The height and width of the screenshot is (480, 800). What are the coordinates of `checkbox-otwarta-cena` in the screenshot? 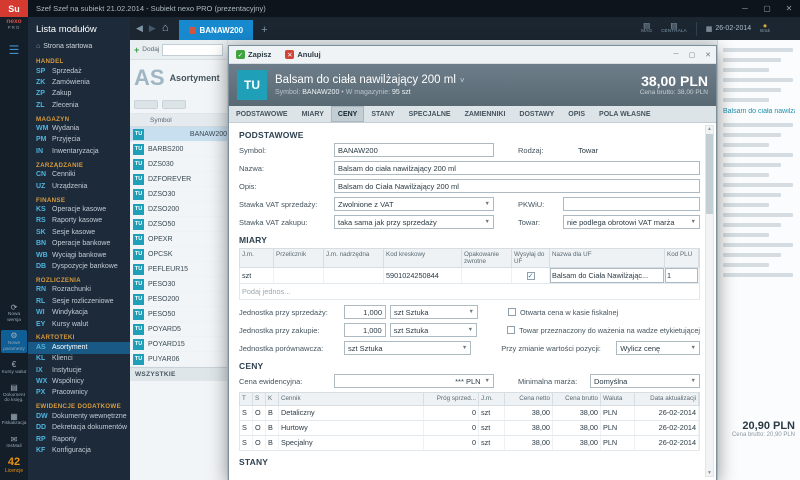 It's located at (512, 312).